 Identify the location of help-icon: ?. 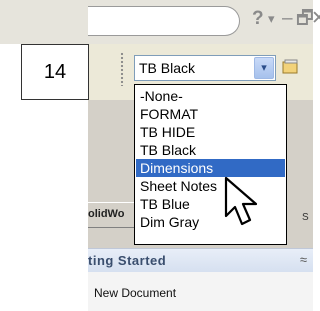
(258, 19).